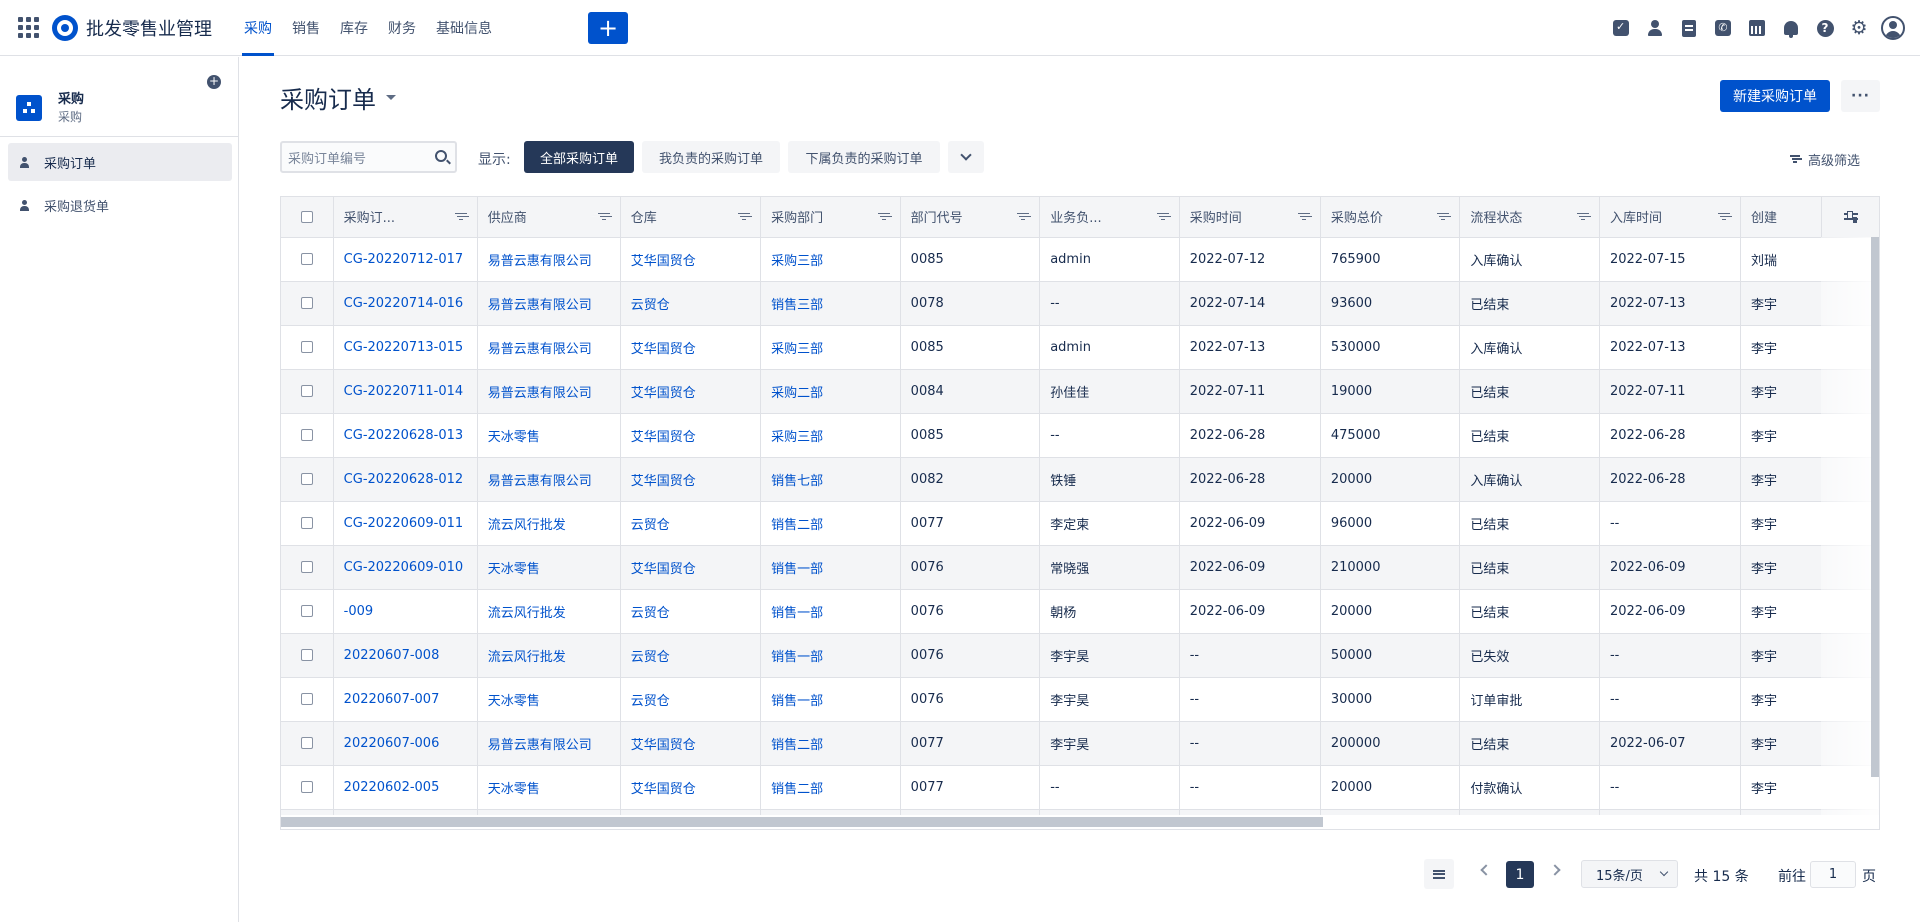  What do you see at coordinates (405, 479) in the screenshot?
I see `cell-order-no: CG-20220628-012` at bounding box center [405, 479].